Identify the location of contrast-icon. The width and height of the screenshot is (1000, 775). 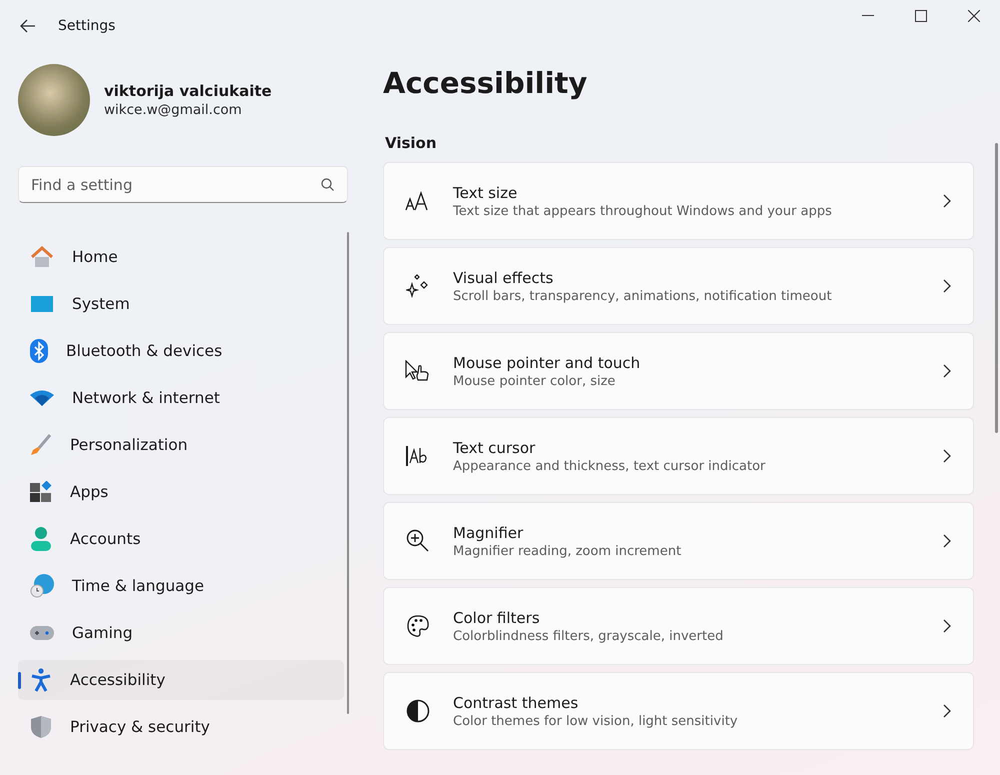
(418, 711).